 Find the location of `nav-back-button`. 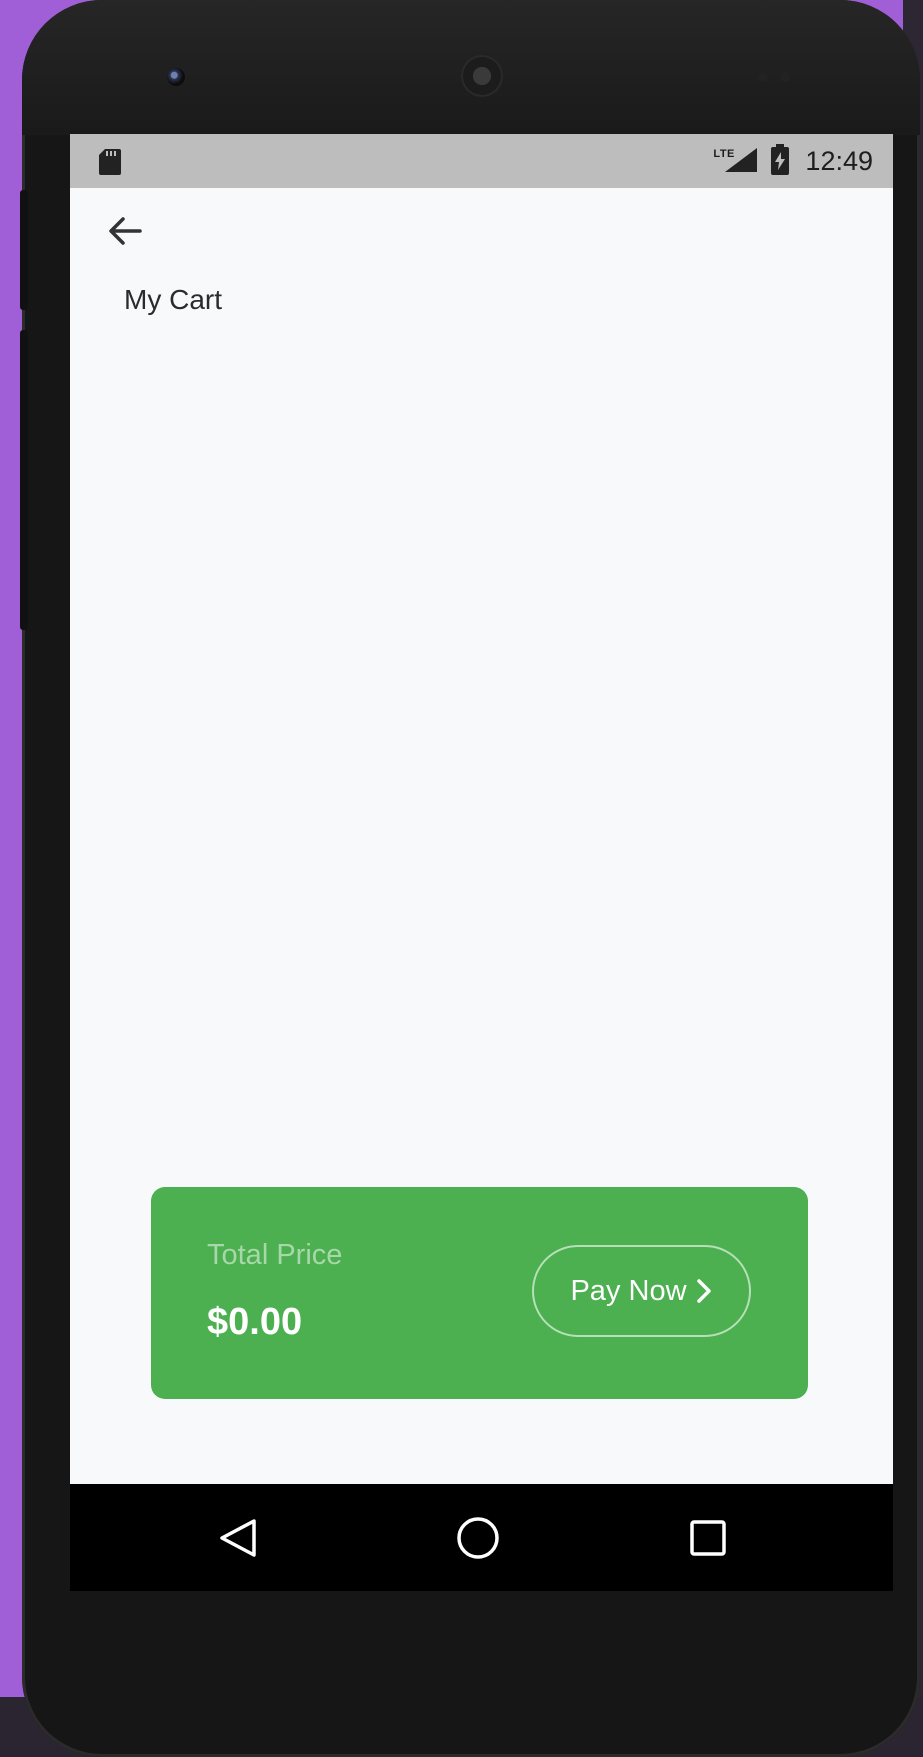

nav-back-button is located at coordinates (238, 1537).